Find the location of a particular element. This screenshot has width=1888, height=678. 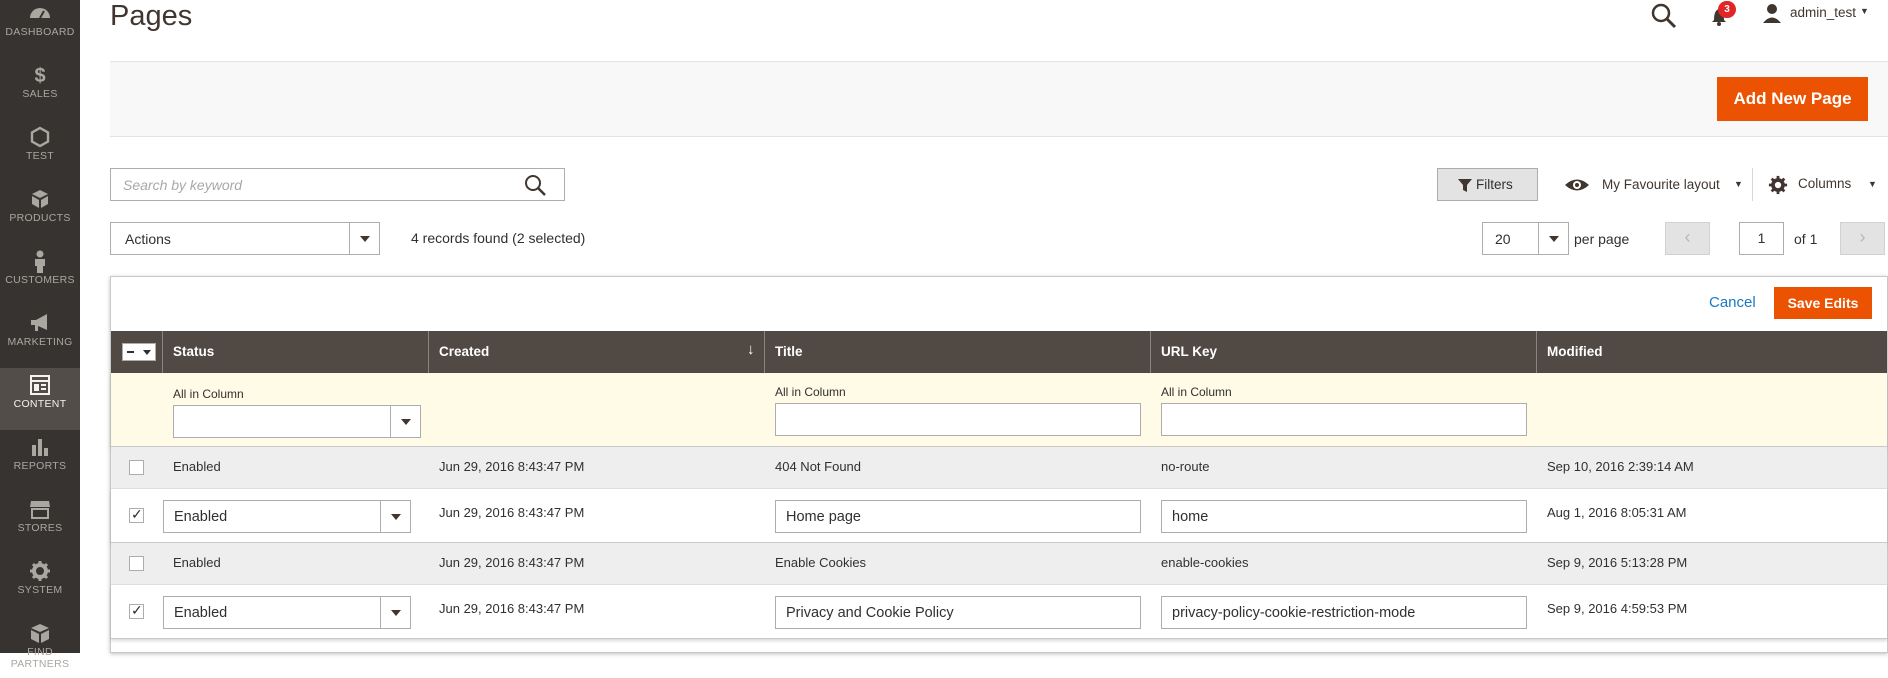

sidebar-item-sales: $ SALES is located at coordinates (40, 89).